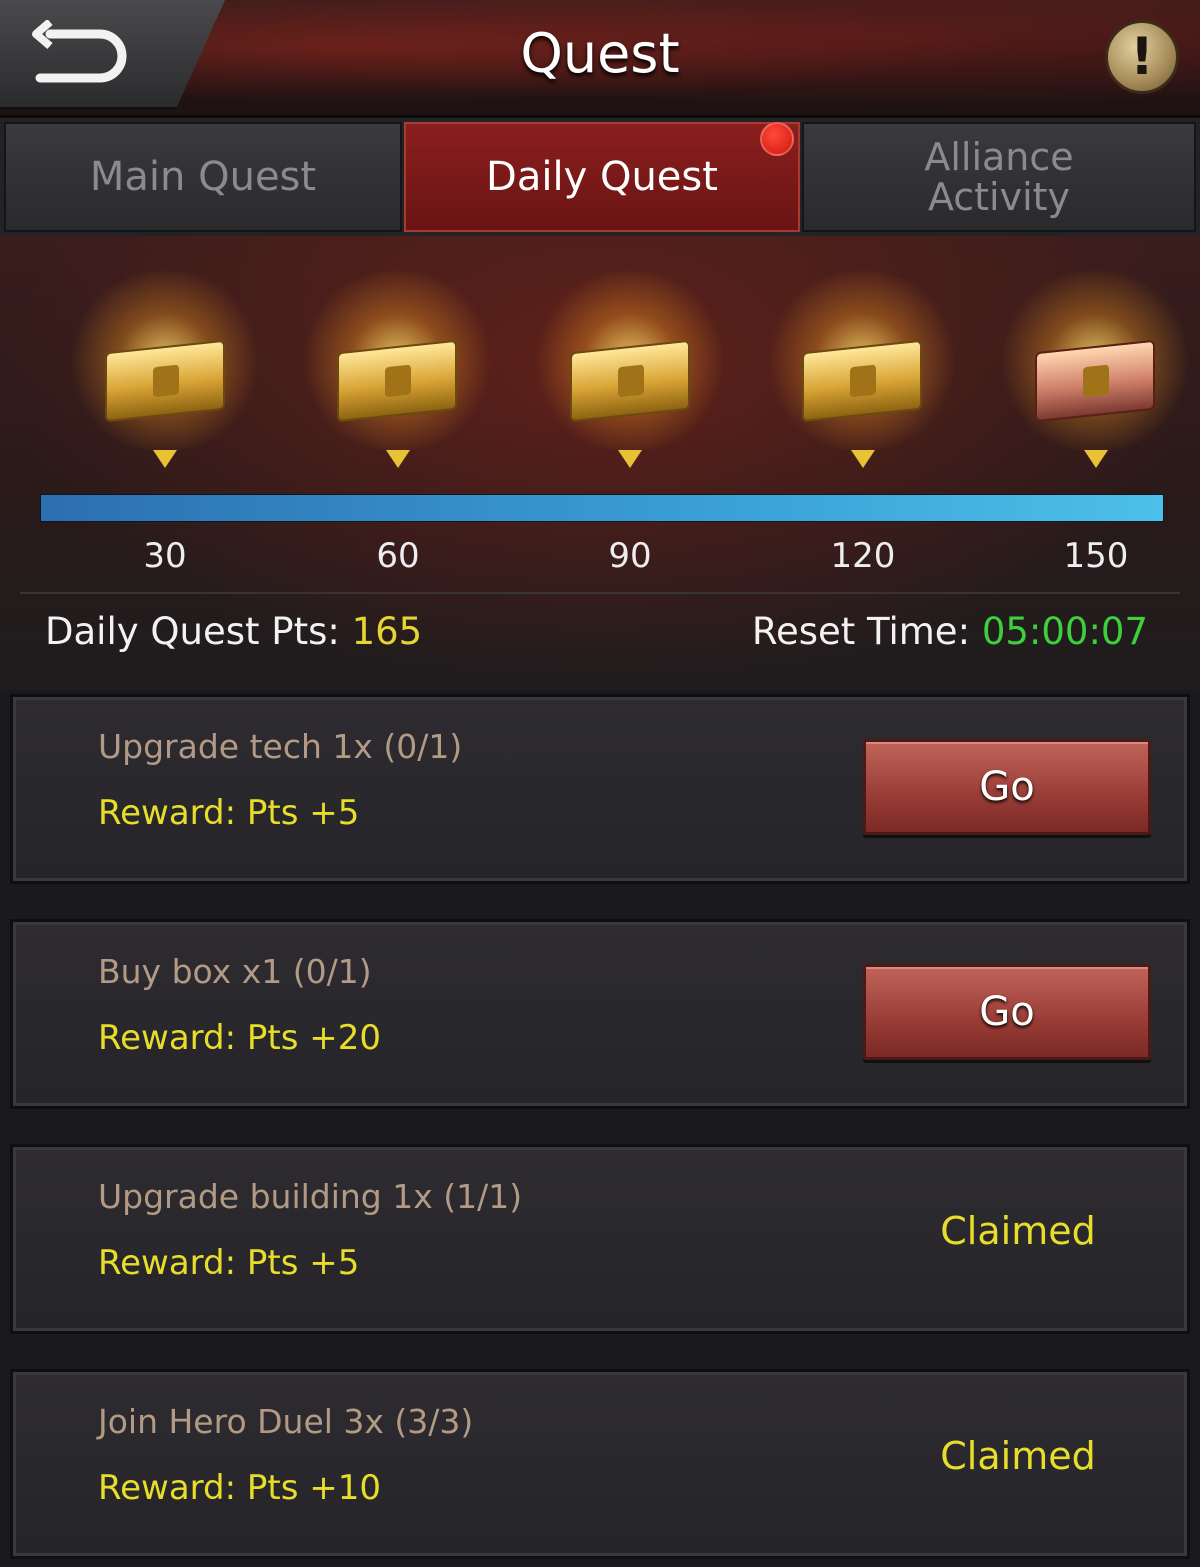 The width and height of the screenshot is (1200, 1567). What do you see at coordinates (387, 631) in the screenshot?
I see `daily-points-value: 165` at bounding box center [387, 631].